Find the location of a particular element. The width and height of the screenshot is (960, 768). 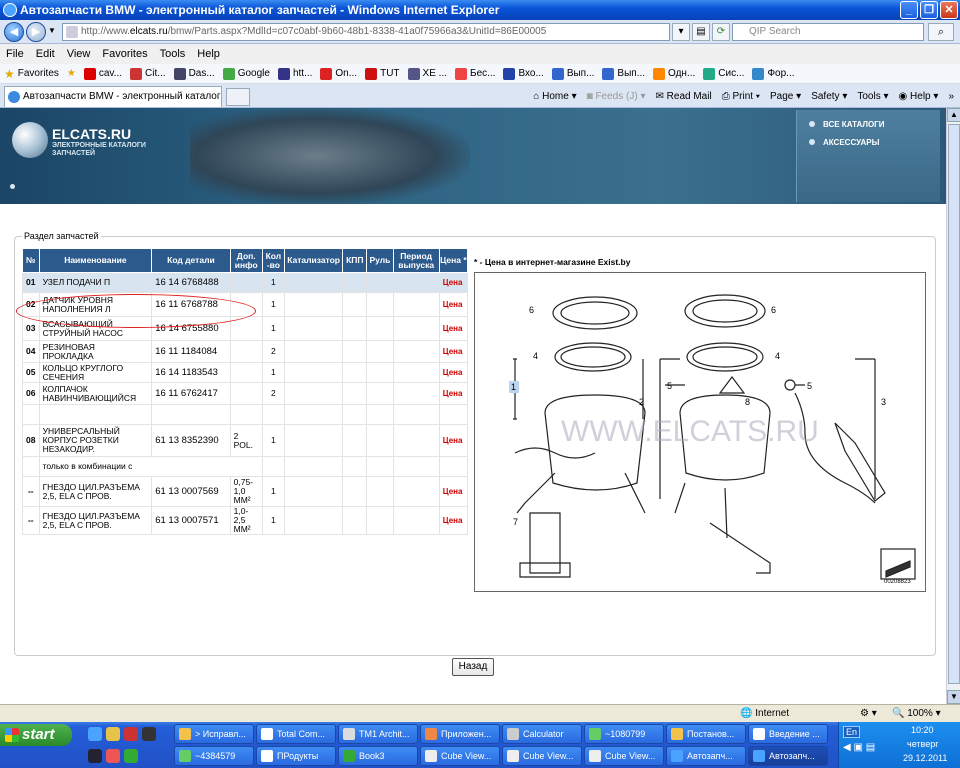

scroll-down-icon: ▼ is located at coordinates (953, 697).